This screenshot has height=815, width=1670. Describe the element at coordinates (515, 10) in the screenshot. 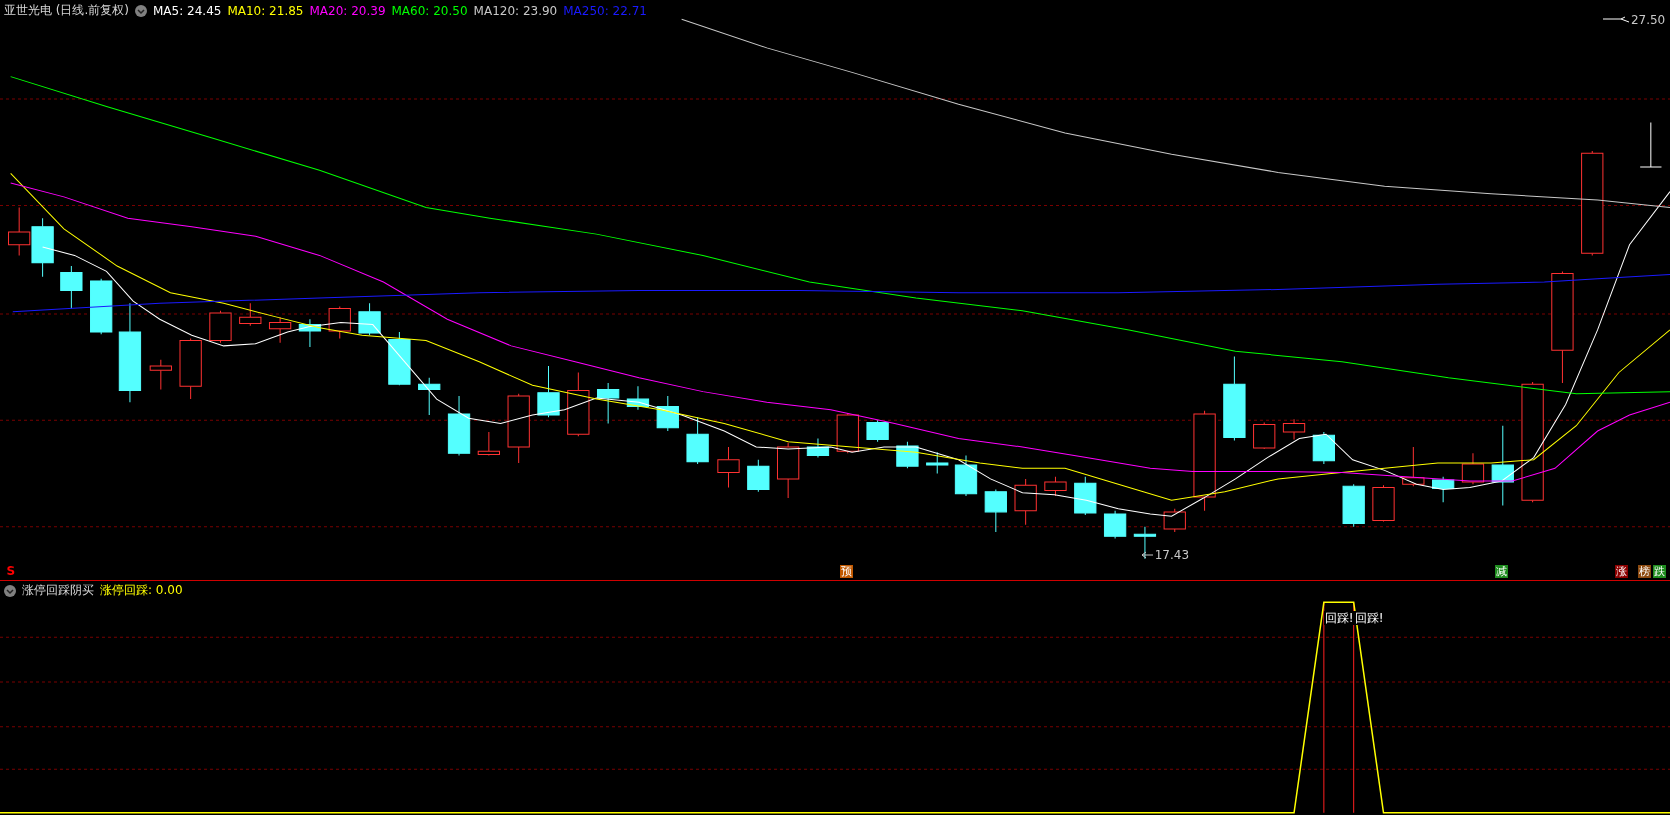

I see `moving-average-value: MA120: 23.90` at that location.